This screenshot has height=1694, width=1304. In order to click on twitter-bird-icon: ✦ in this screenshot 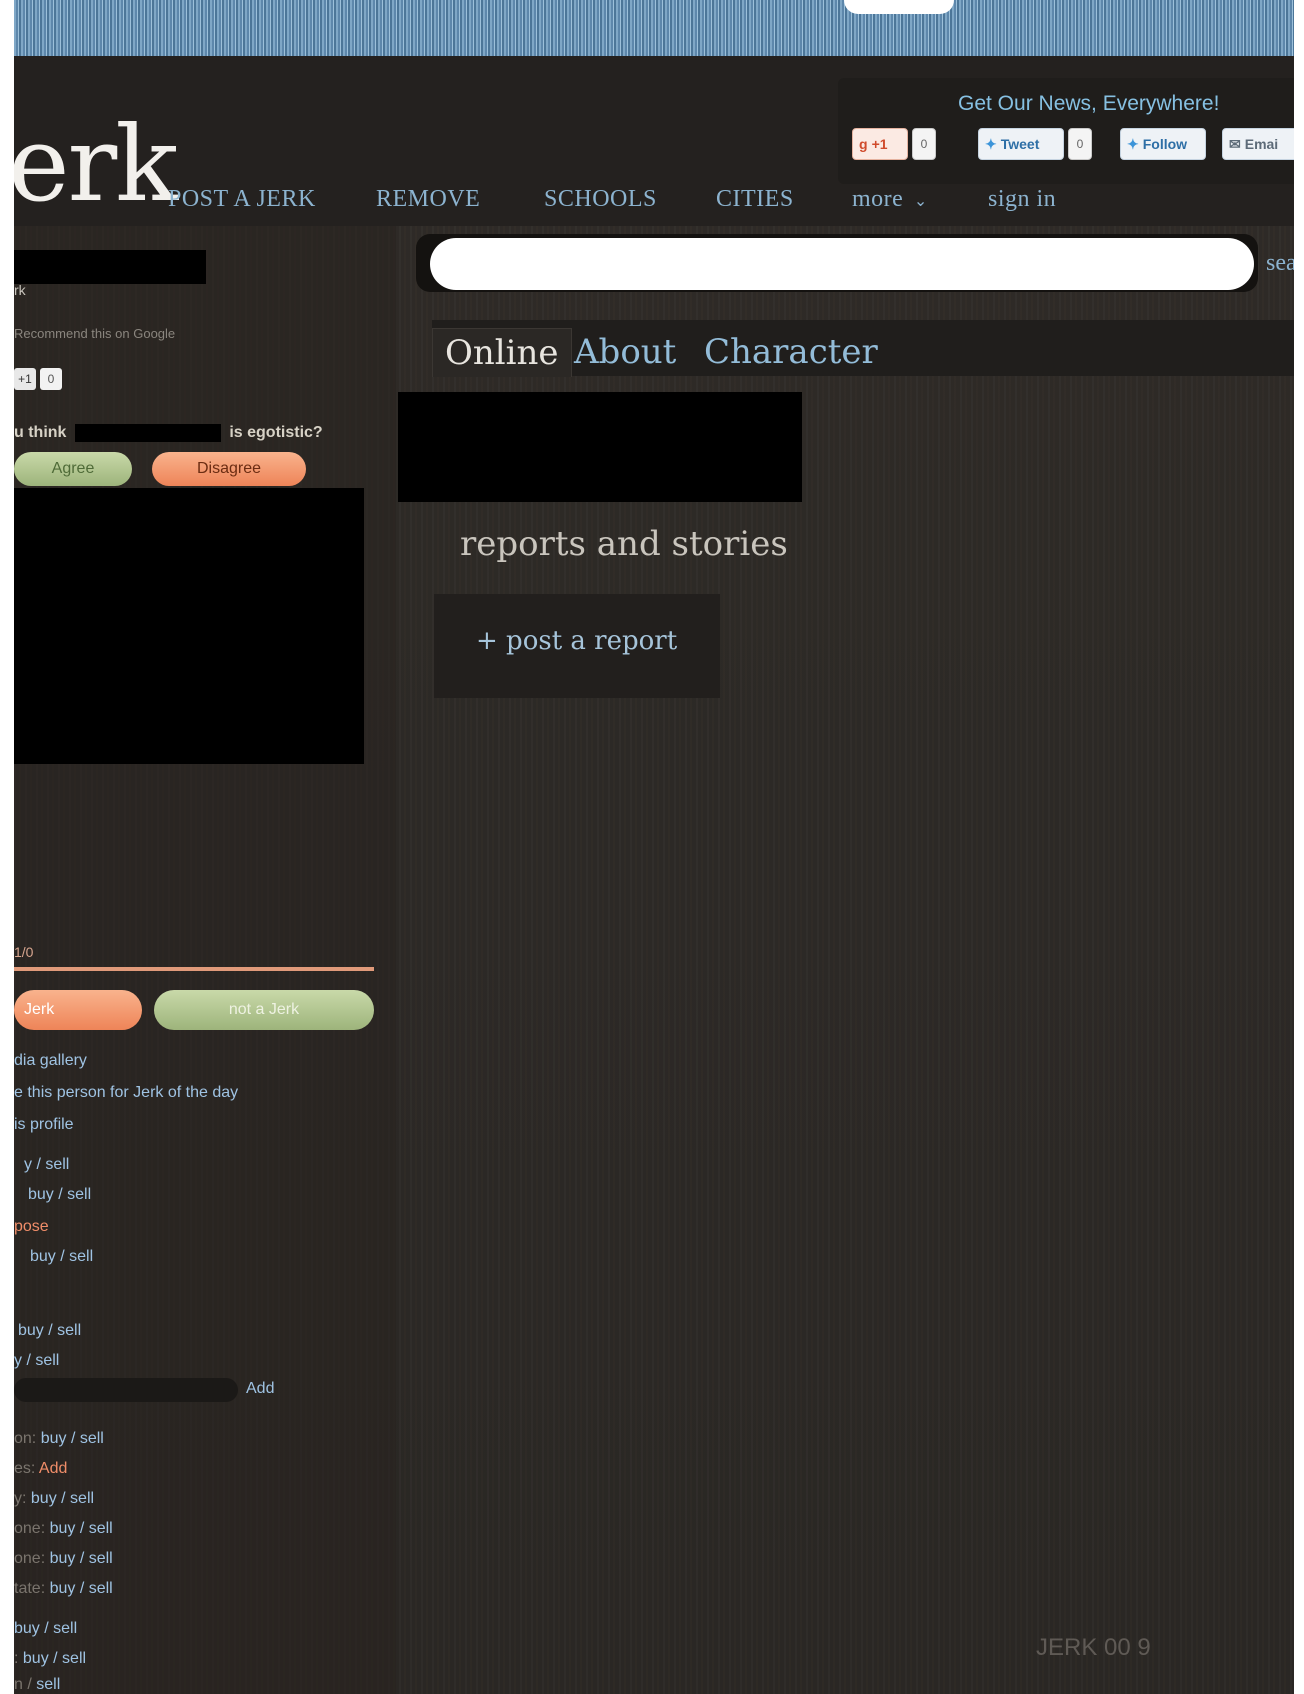, I will do `click(991, 143)`.